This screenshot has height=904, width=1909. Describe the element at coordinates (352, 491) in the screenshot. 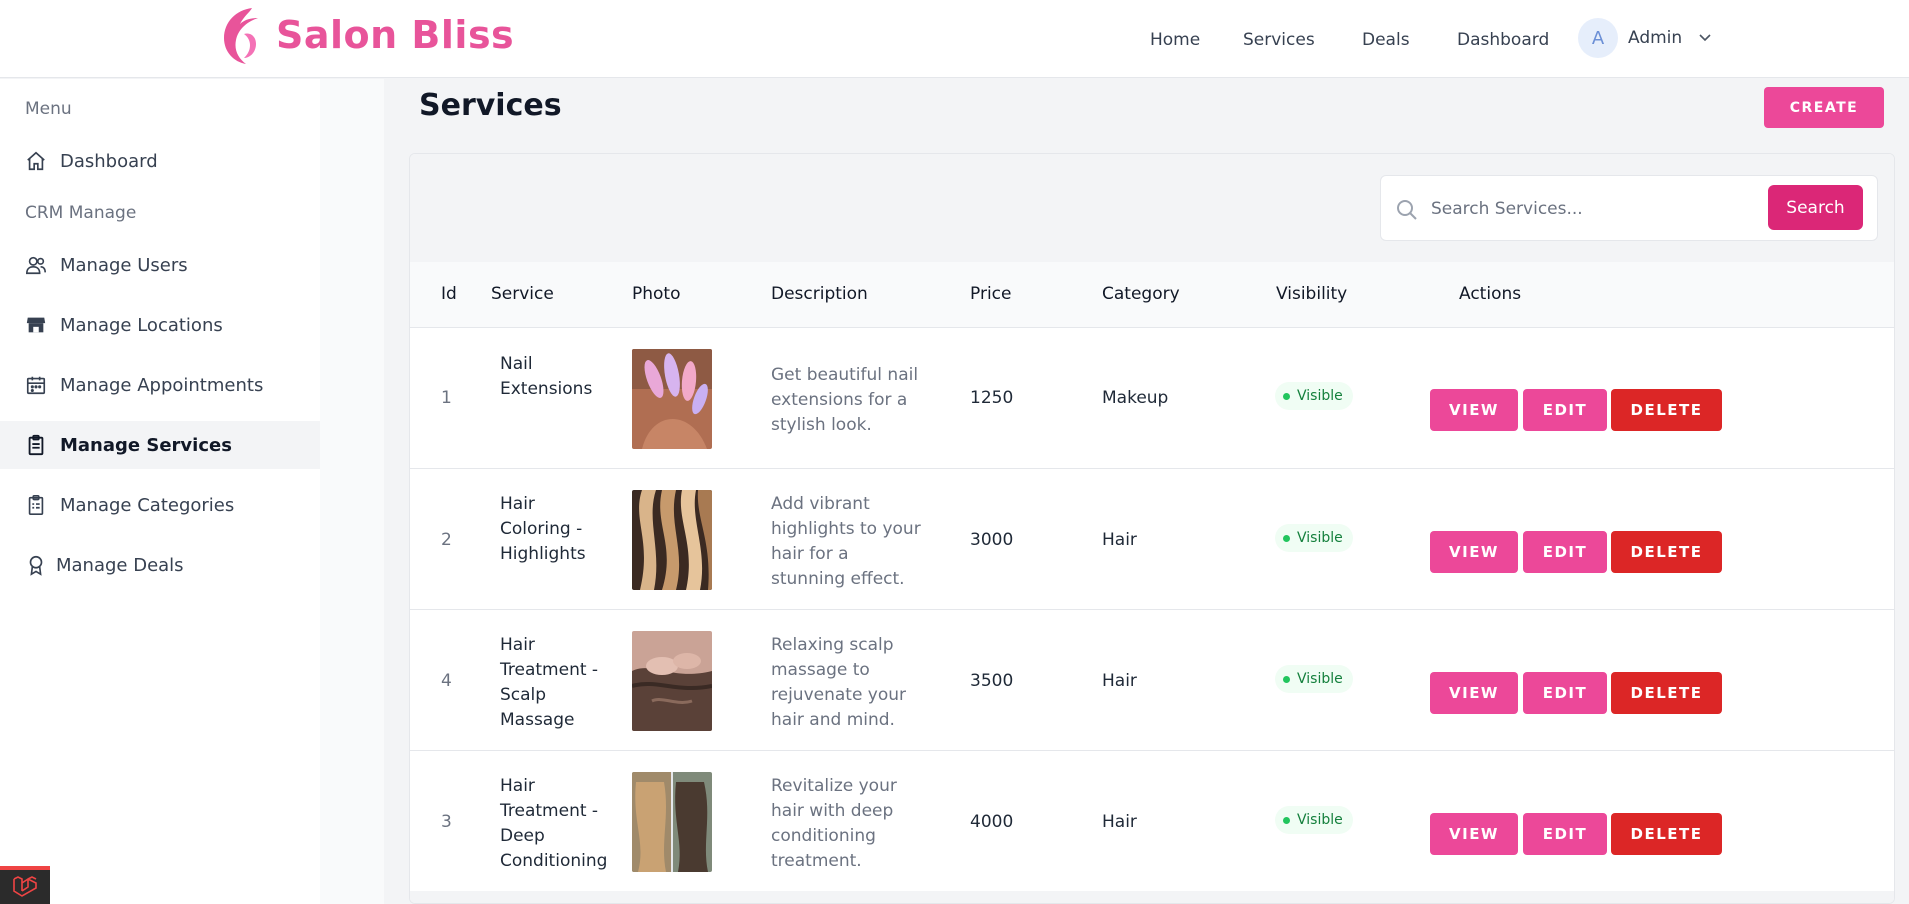

I see `sidebar-gutter` at that location.